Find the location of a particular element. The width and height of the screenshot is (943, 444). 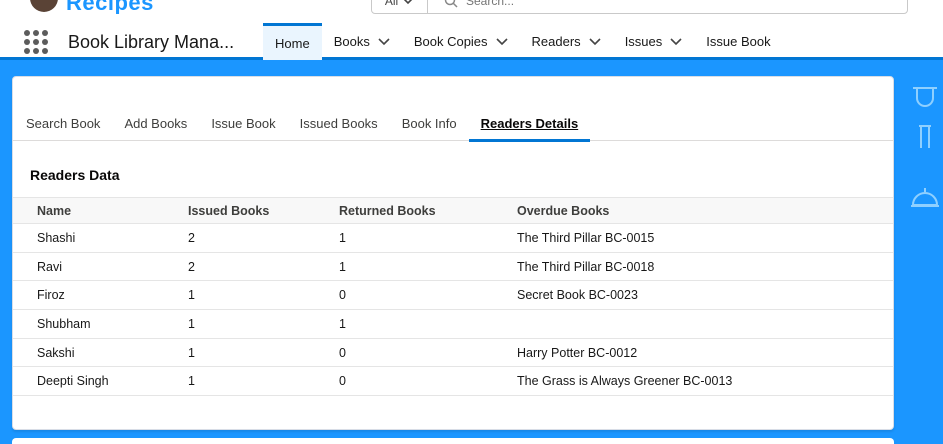

nav-item-issues: Issues is located at coordinates (654, 41).